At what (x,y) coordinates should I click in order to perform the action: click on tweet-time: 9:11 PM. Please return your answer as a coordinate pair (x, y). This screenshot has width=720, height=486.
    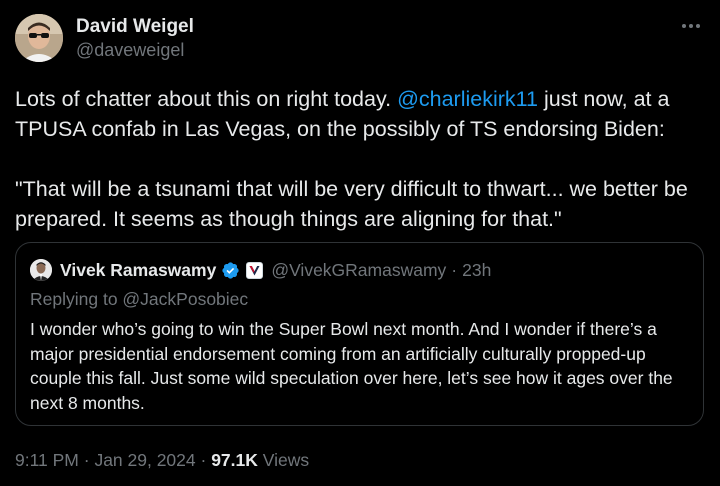
    Looking at the image, I should click on (47, 460).